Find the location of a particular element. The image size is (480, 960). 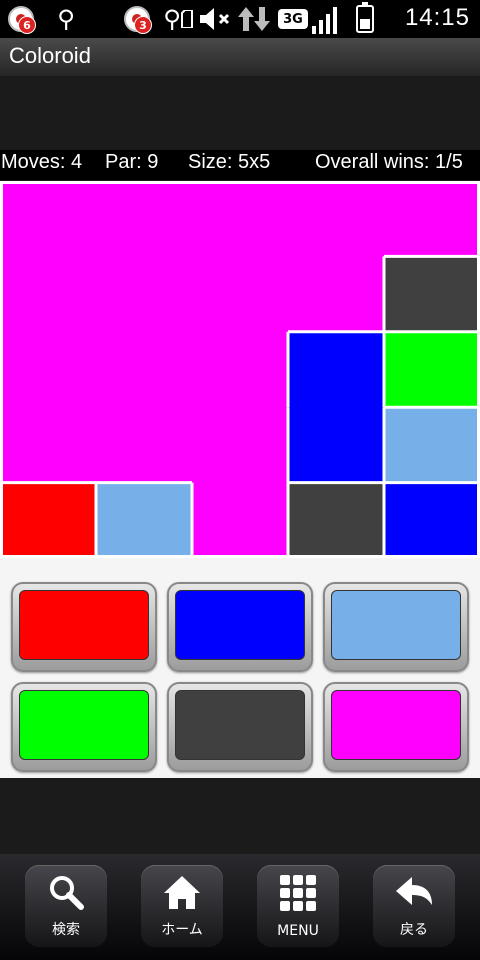

board-cell-green is located at coordinates (432, 369).